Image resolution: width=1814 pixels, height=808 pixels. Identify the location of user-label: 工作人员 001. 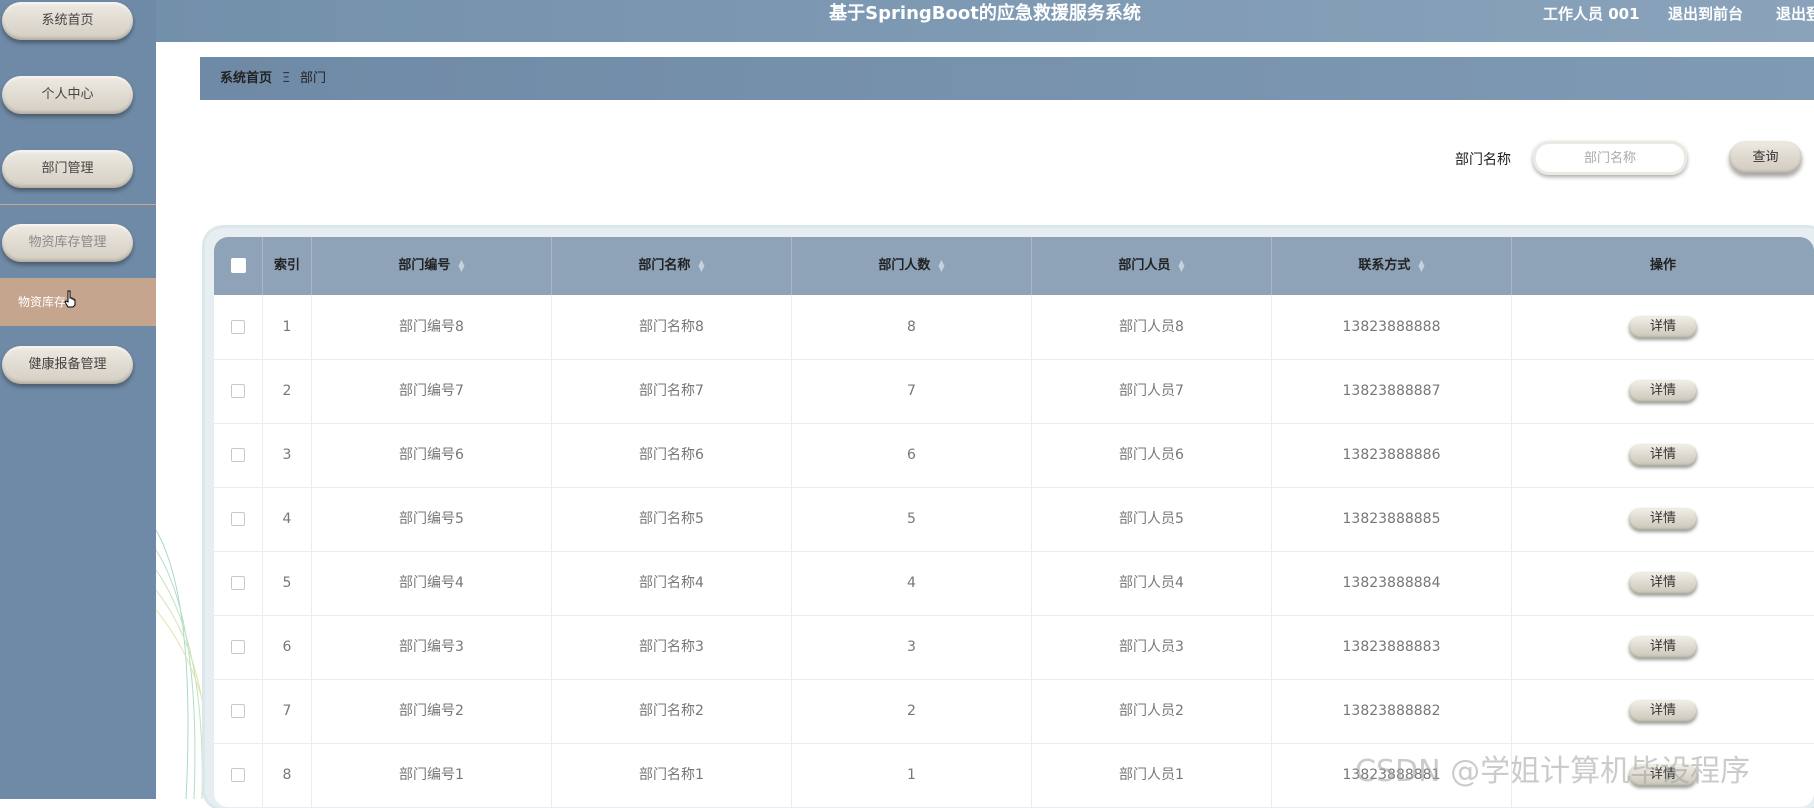
(1591, 14).